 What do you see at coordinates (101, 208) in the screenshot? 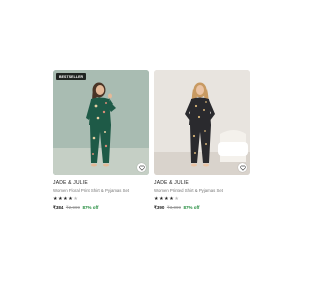
I see `price-row: ₹384 ₹2,999 87% off` at bounding box center [101, 208].